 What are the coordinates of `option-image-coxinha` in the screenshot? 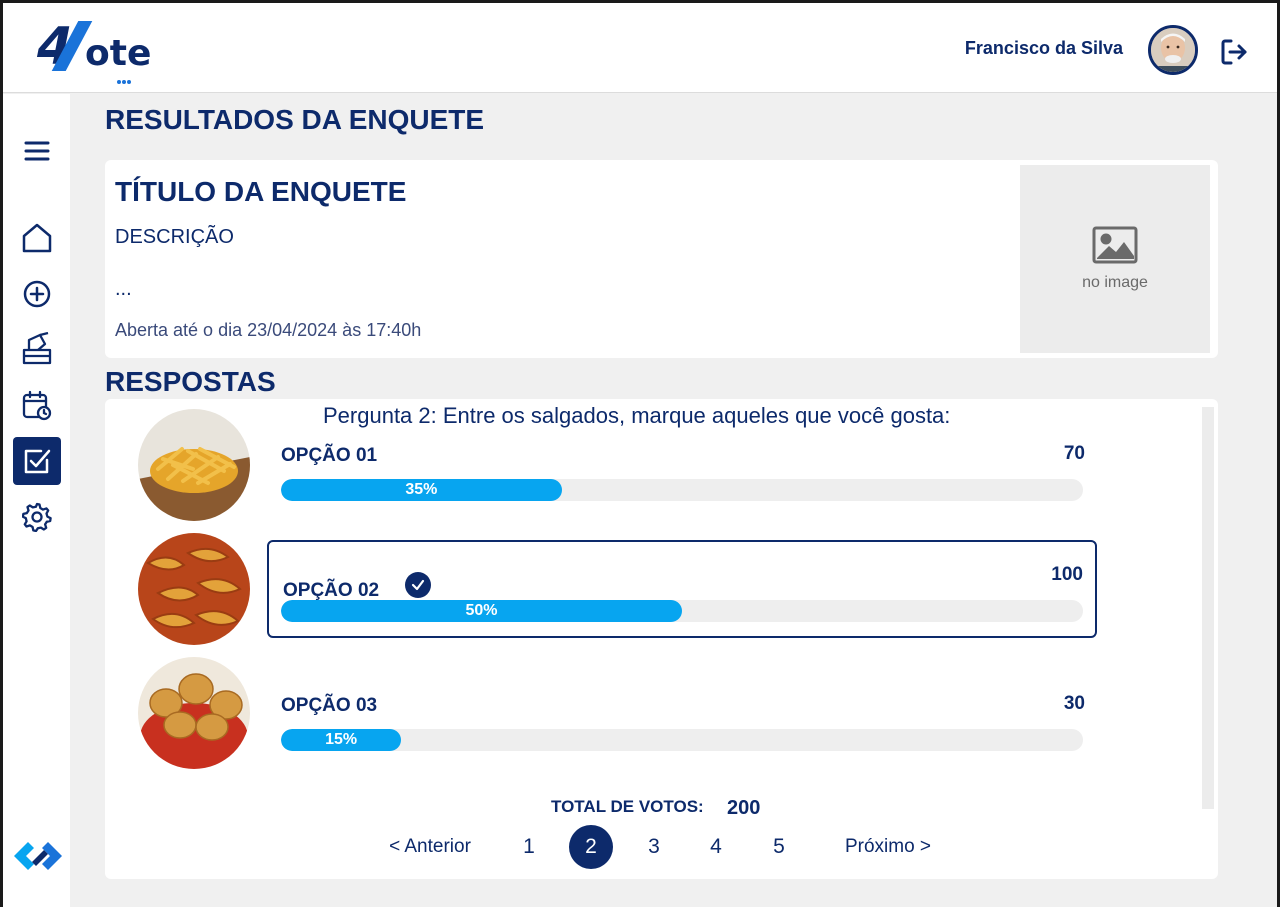 It's located at (194, 713).